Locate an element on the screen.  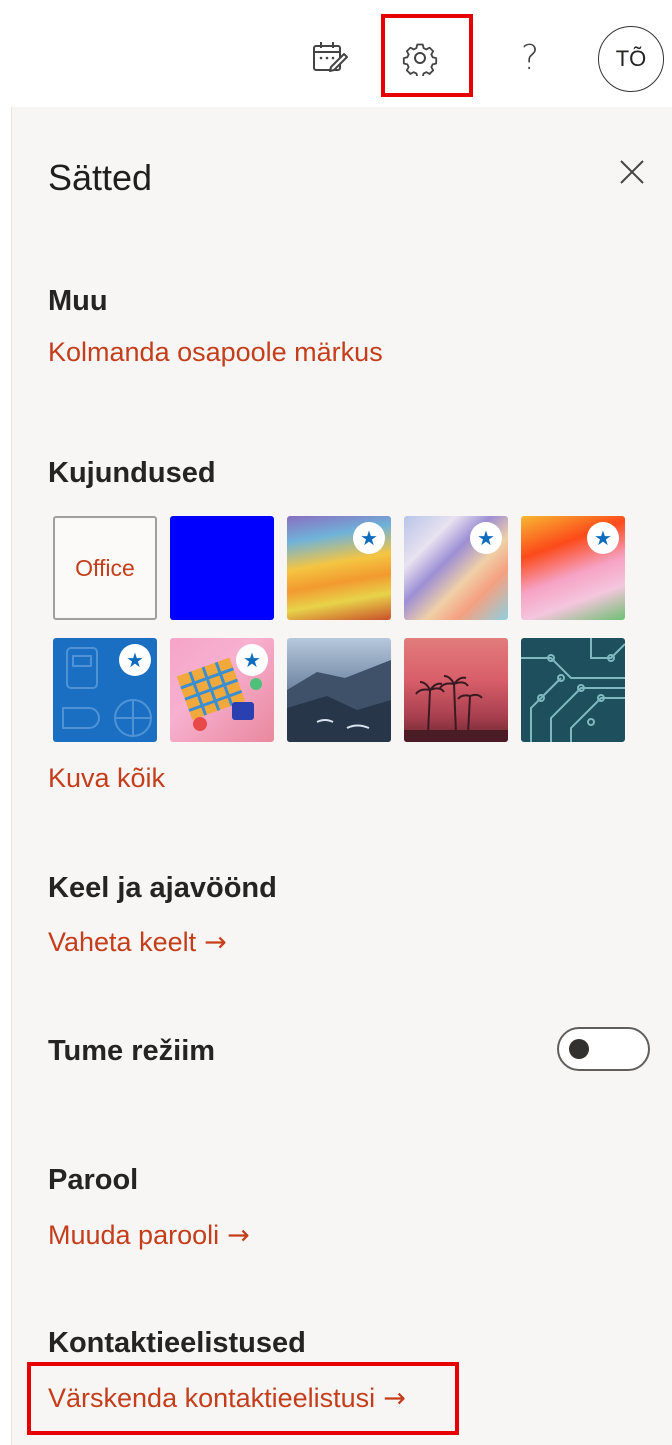
theme-rainbow: ★ is located at coordinates (339, 568).